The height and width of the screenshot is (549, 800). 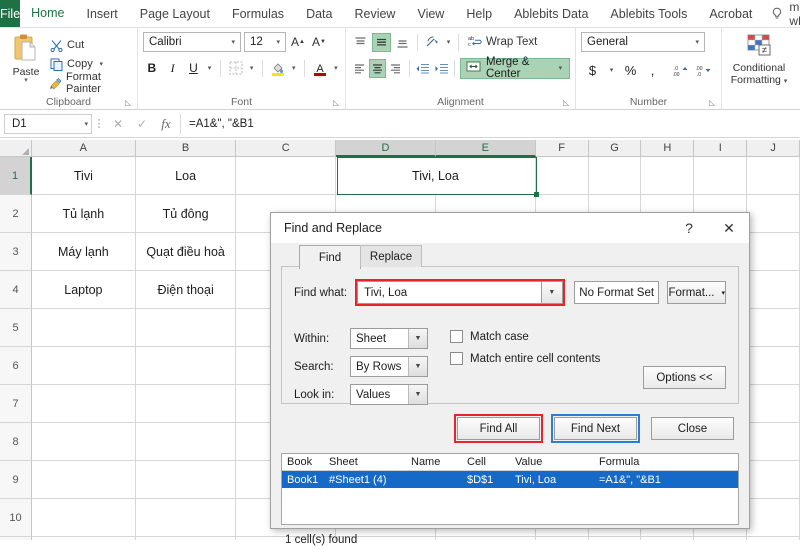 I want to click on cell-B4: Điện thoại, so click(x=186, y=290).